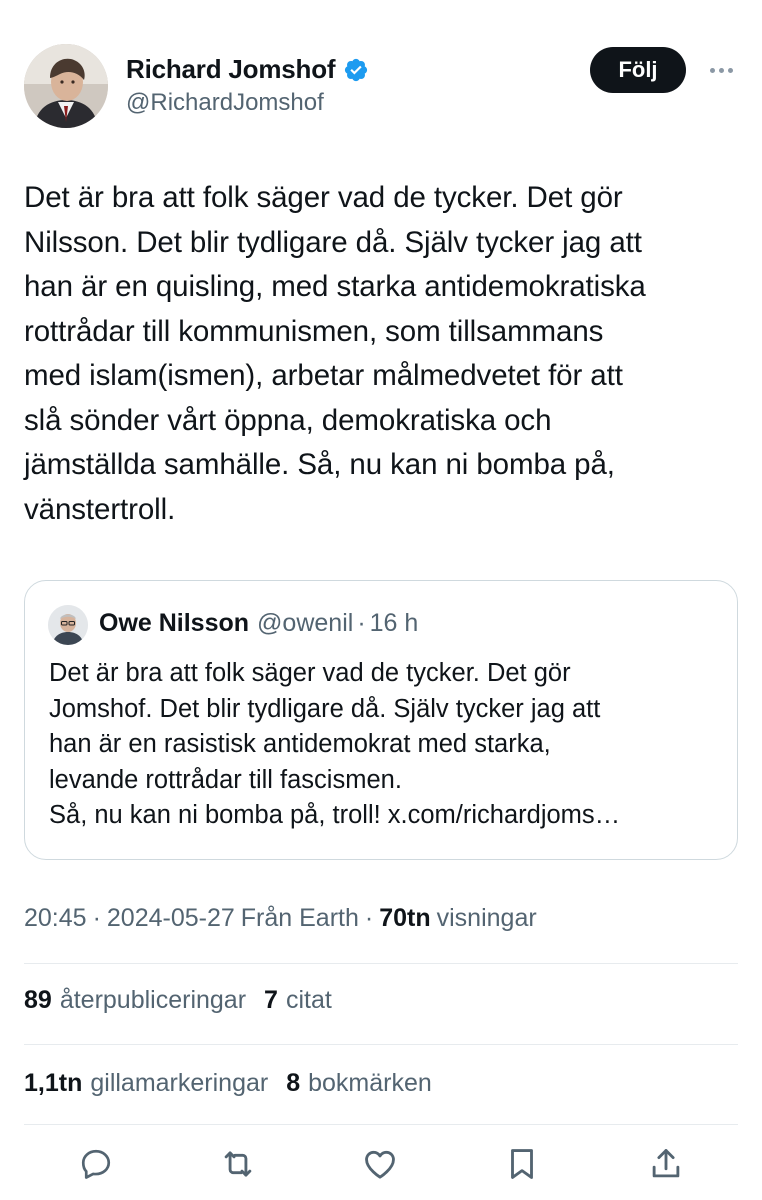  Describe the element at coordinates (38, 1000) in the screenshot. I see `reposts-count: 89` at that location.